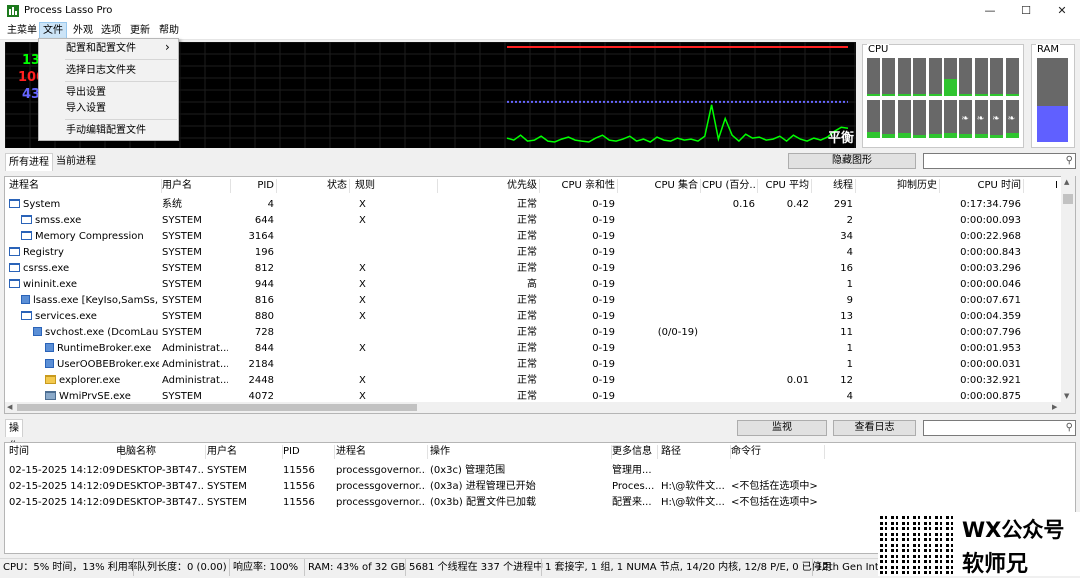 This screenshot has height=578, width=1080. I want to click on lower-core-cell, so click(889, 119).